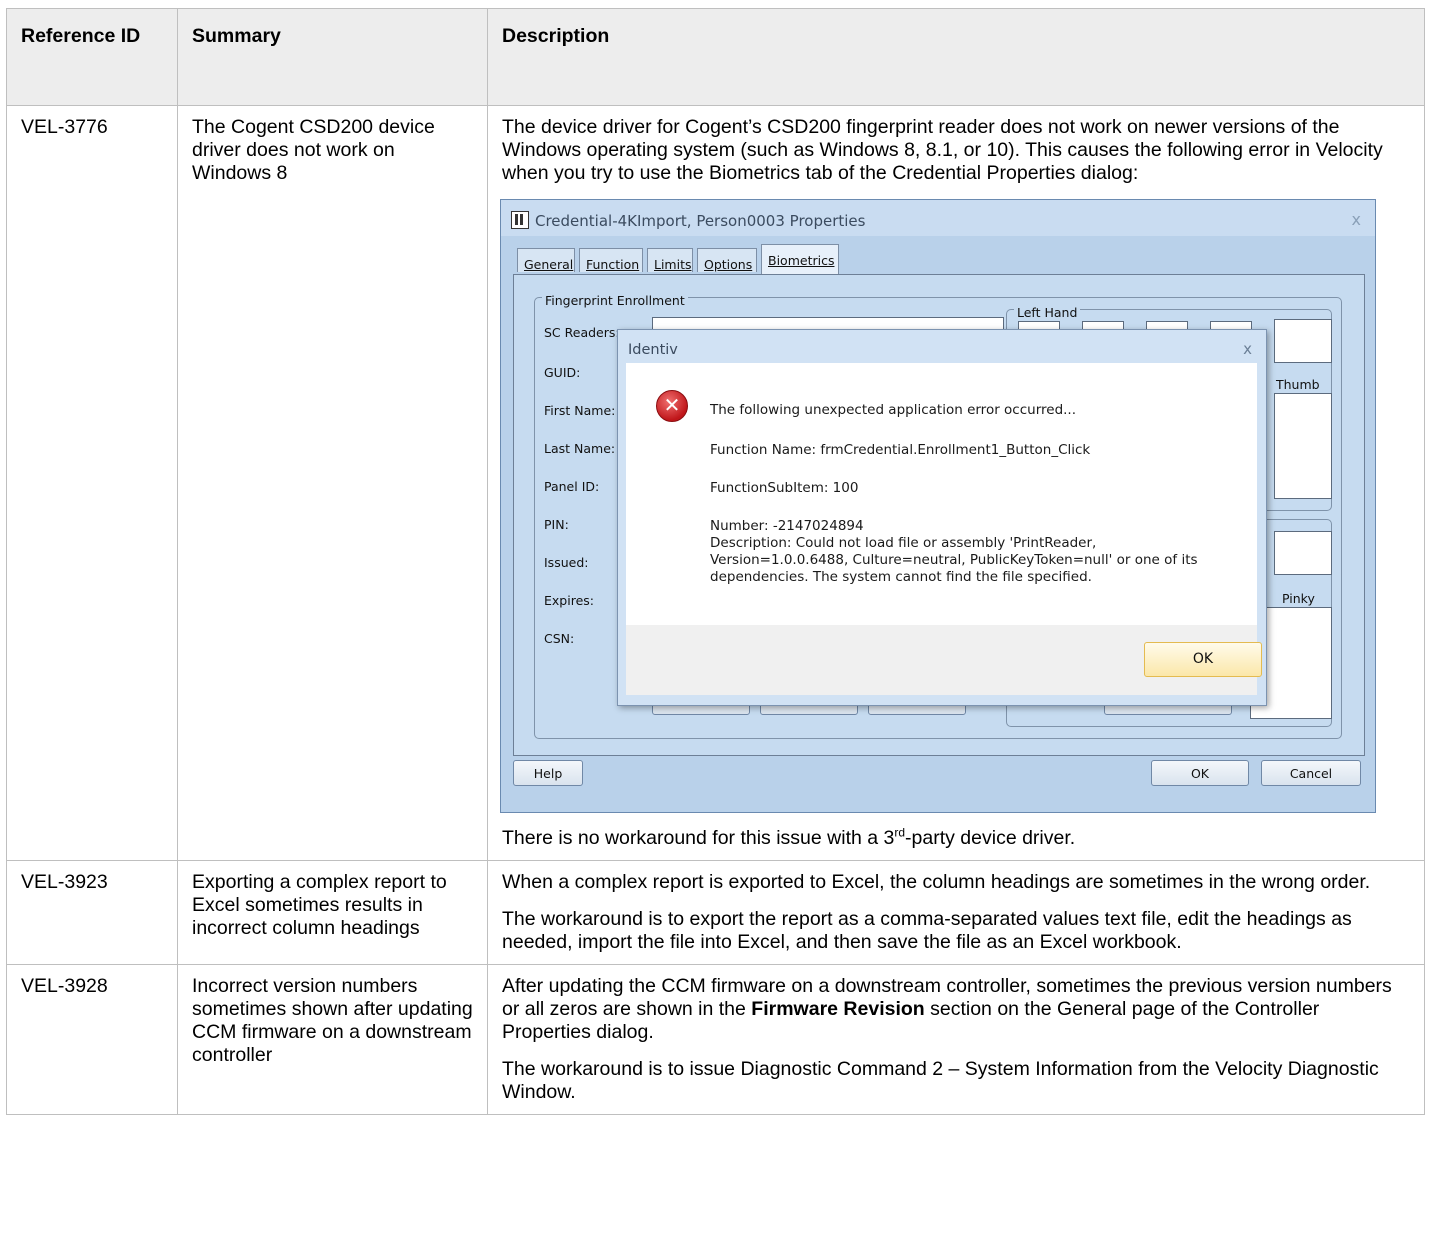 This screenshot has height=1259, width=1429. I want to click on error-ok-button: OK, so click(1203, 659).